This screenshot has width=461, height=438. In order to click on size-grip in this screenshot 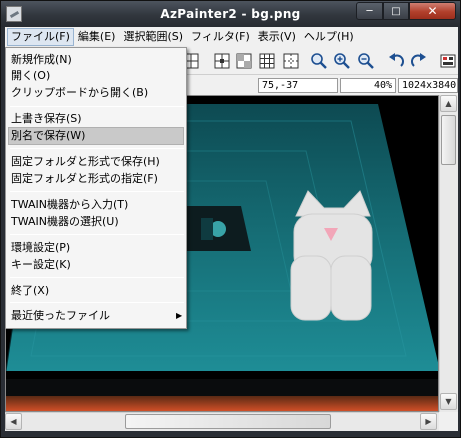, I will do `click(448, 421)`.